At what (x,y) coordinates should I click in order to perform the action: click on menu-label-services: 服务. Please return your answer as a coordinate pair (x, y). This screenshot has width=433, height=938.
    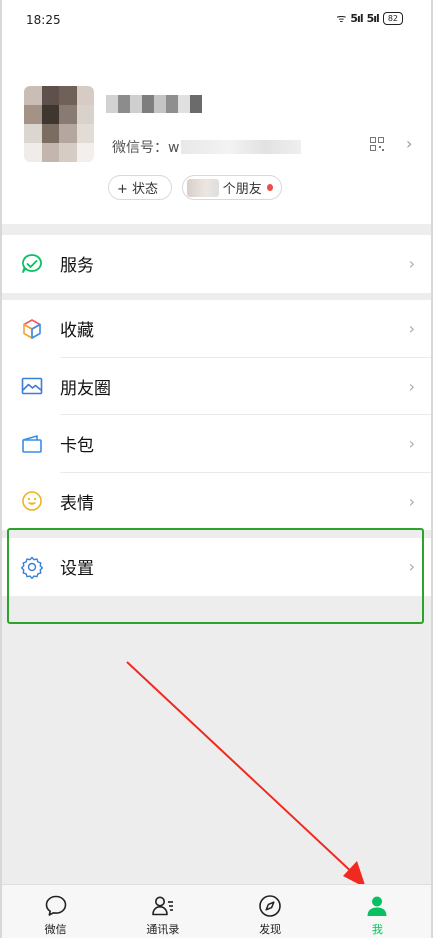
    Looking at the image, I should click on (77, 266).